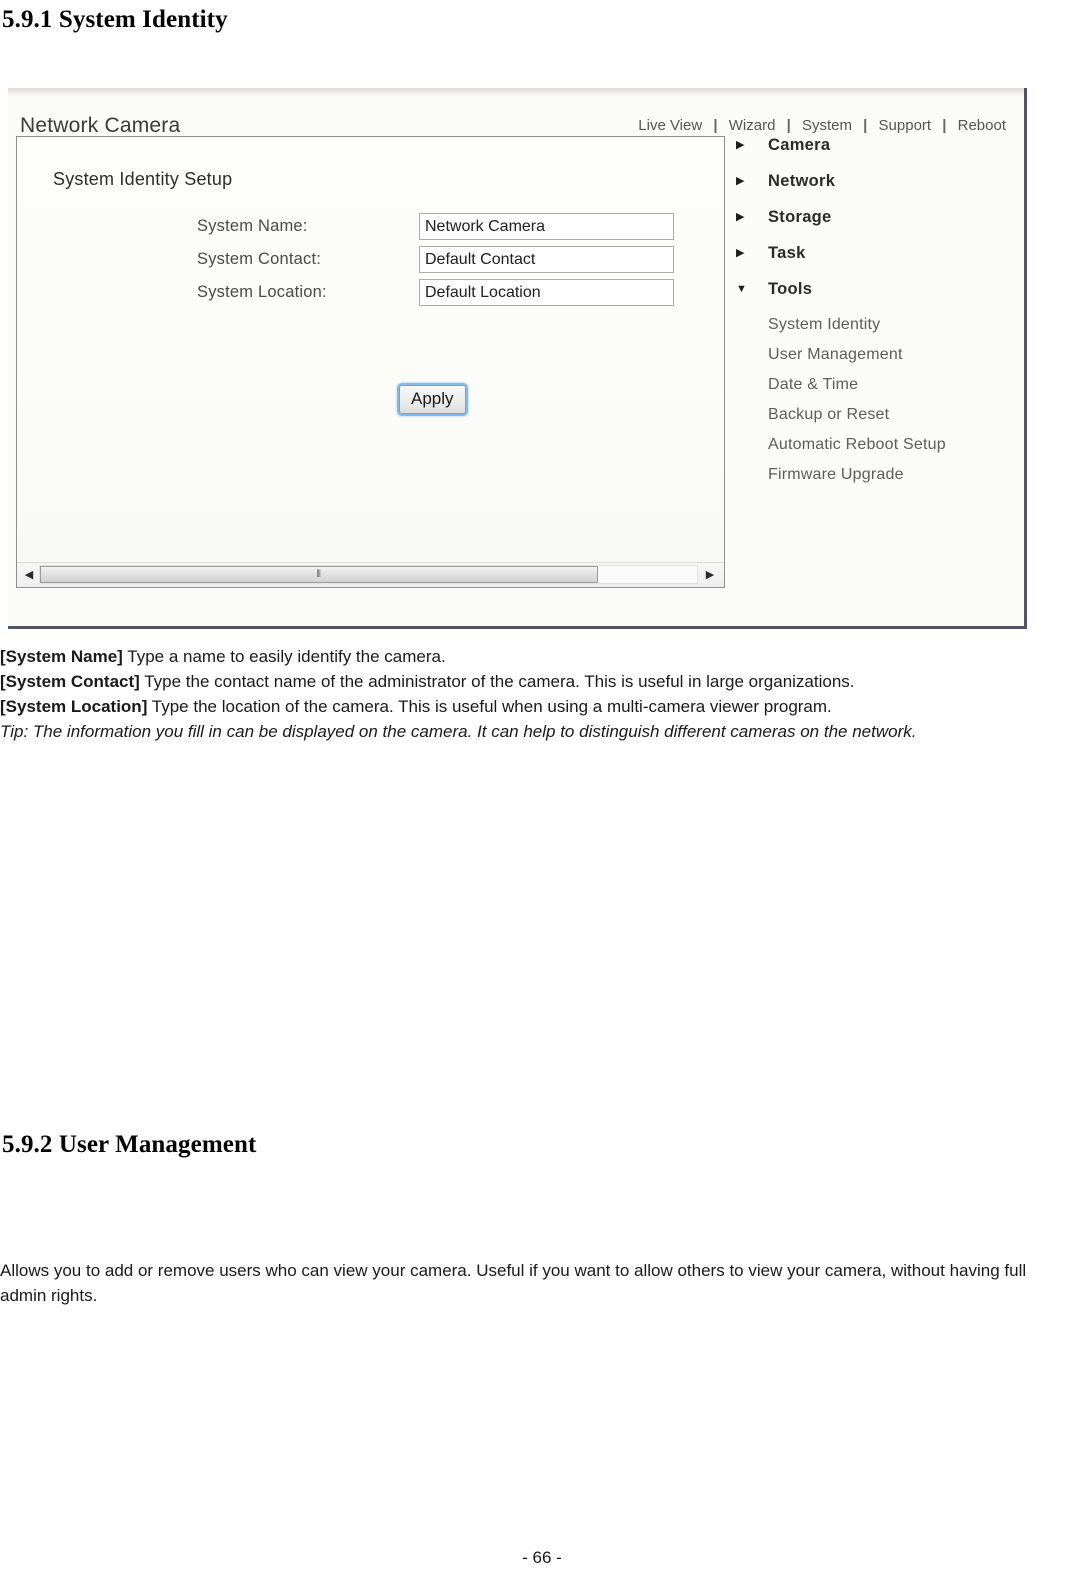 This screenshot has height=1590, width=1084. I want to click on sidebar-item-label: Tools, so click(790, 289).